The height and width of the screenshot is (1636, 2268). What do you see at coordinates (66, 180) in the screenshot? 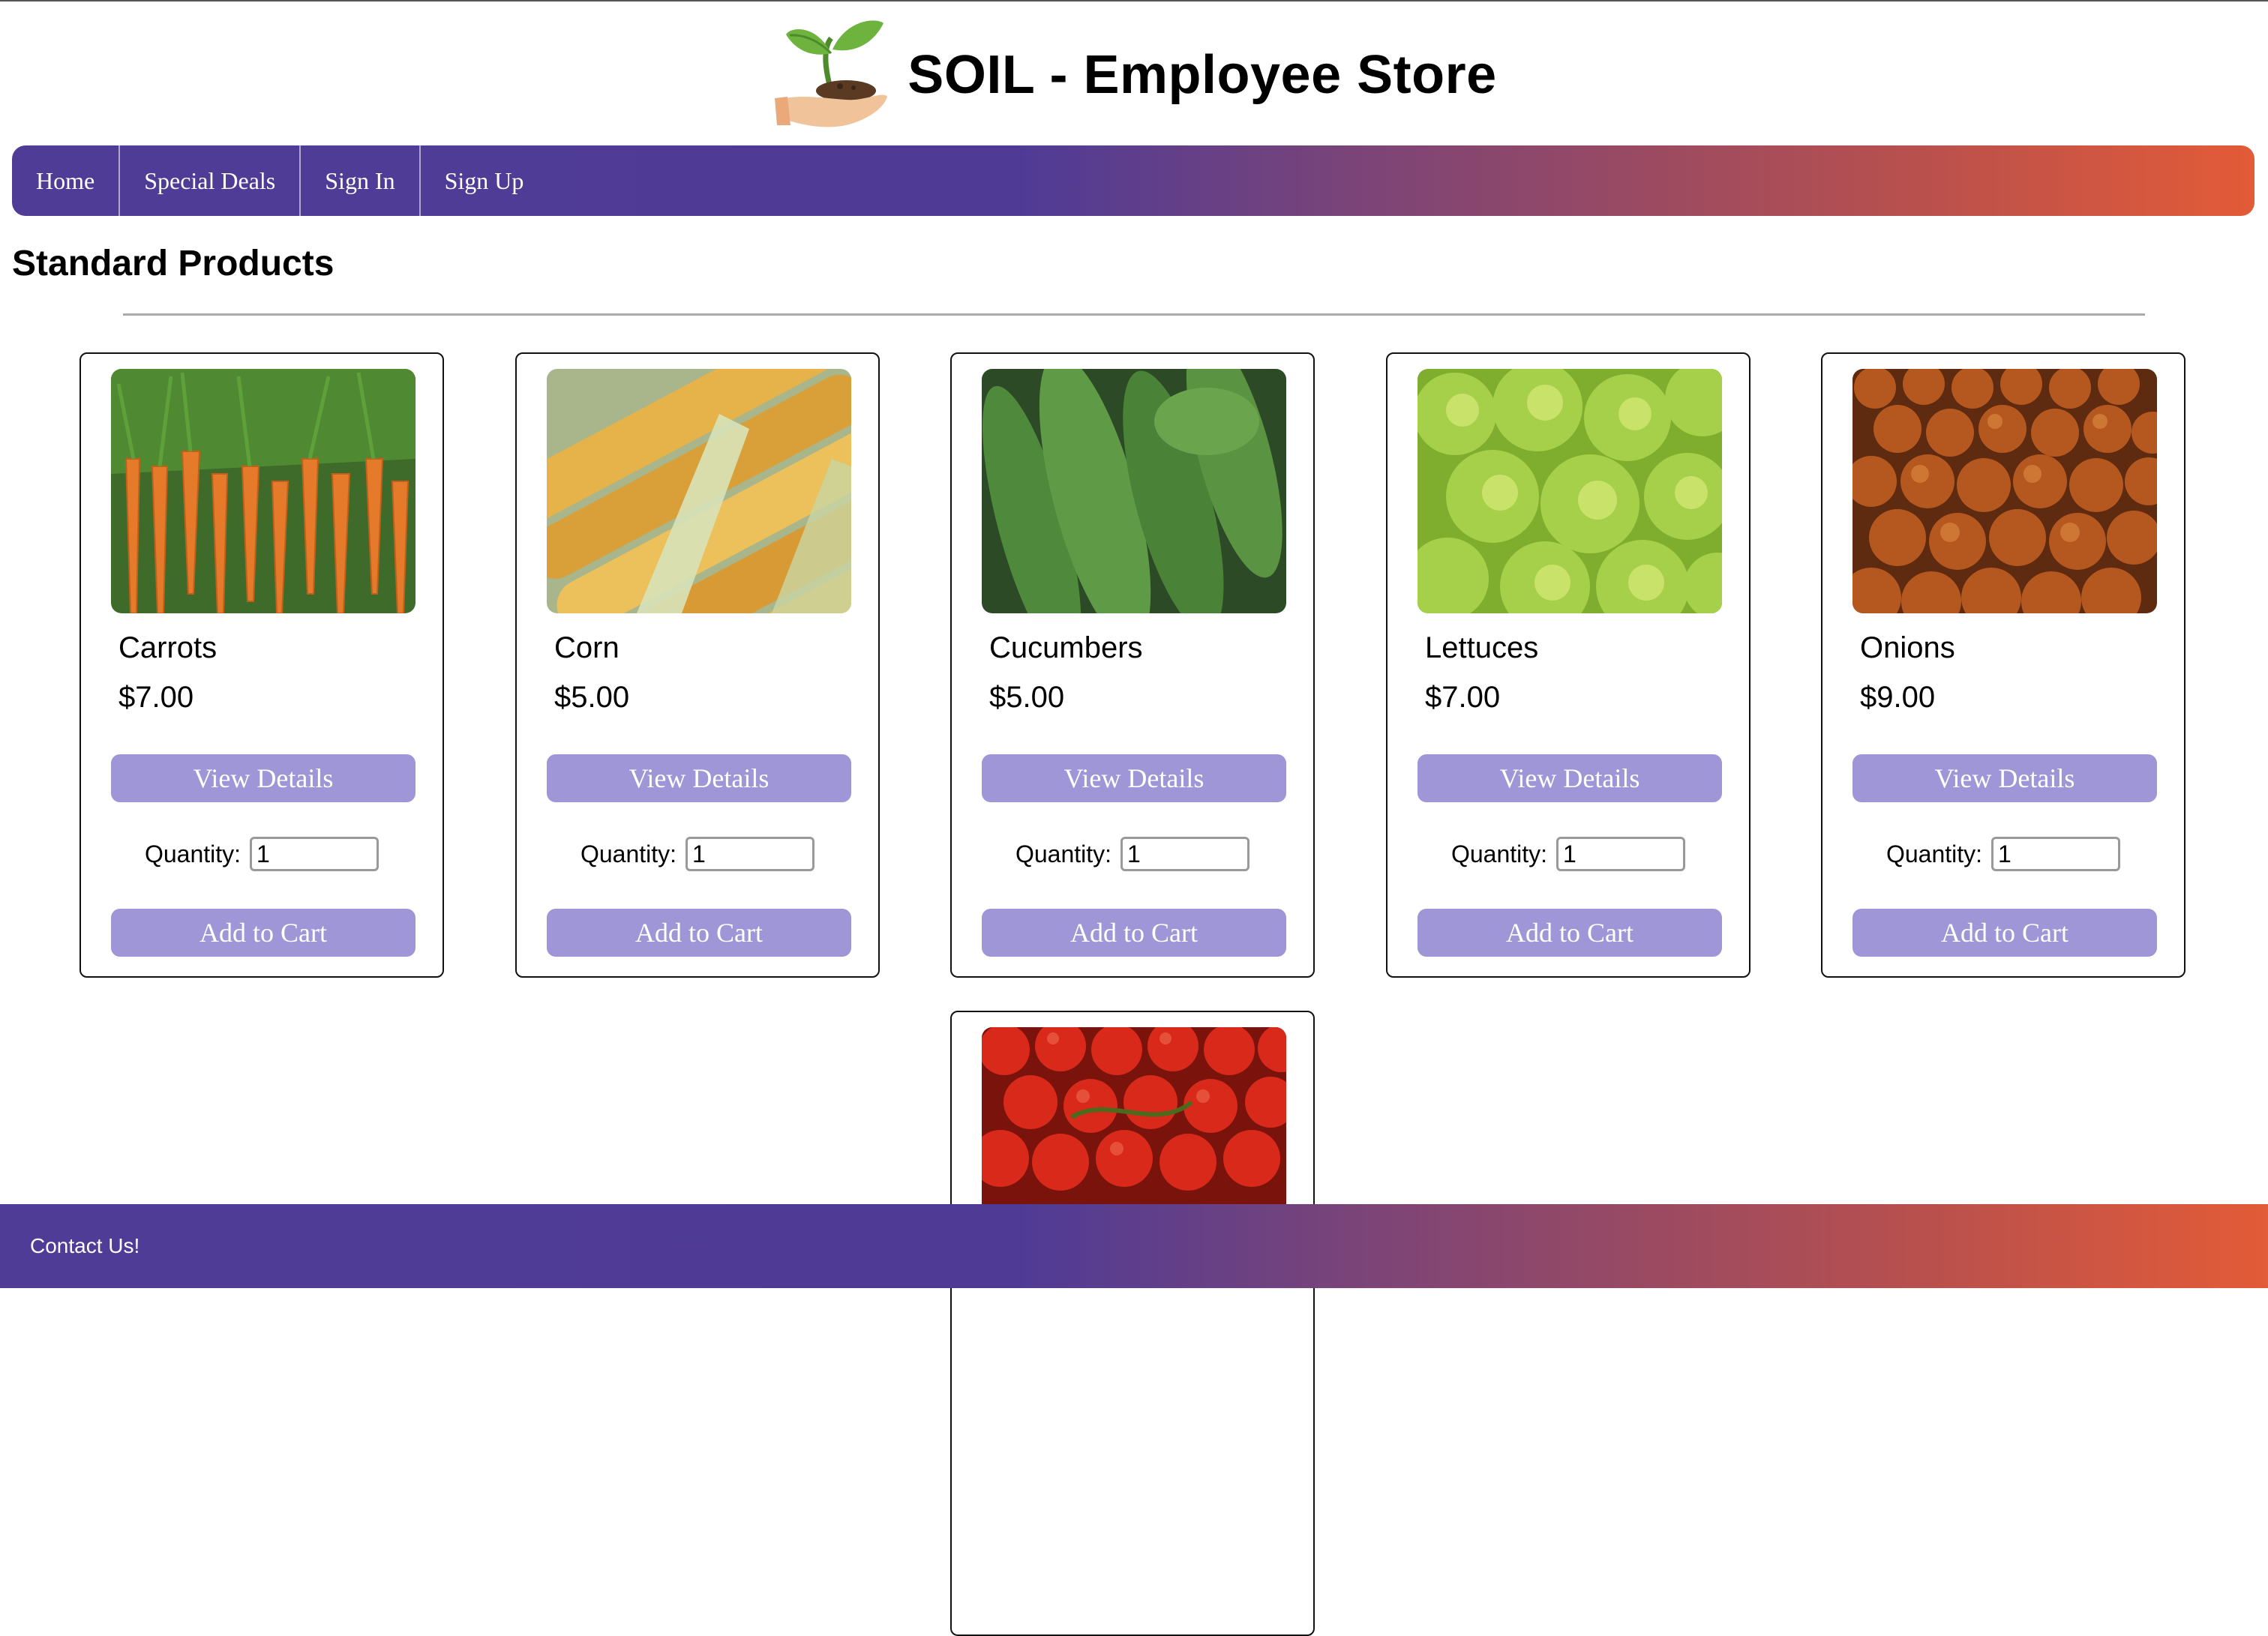
I see `nav-home: Home` at bounding box center [66, 180].